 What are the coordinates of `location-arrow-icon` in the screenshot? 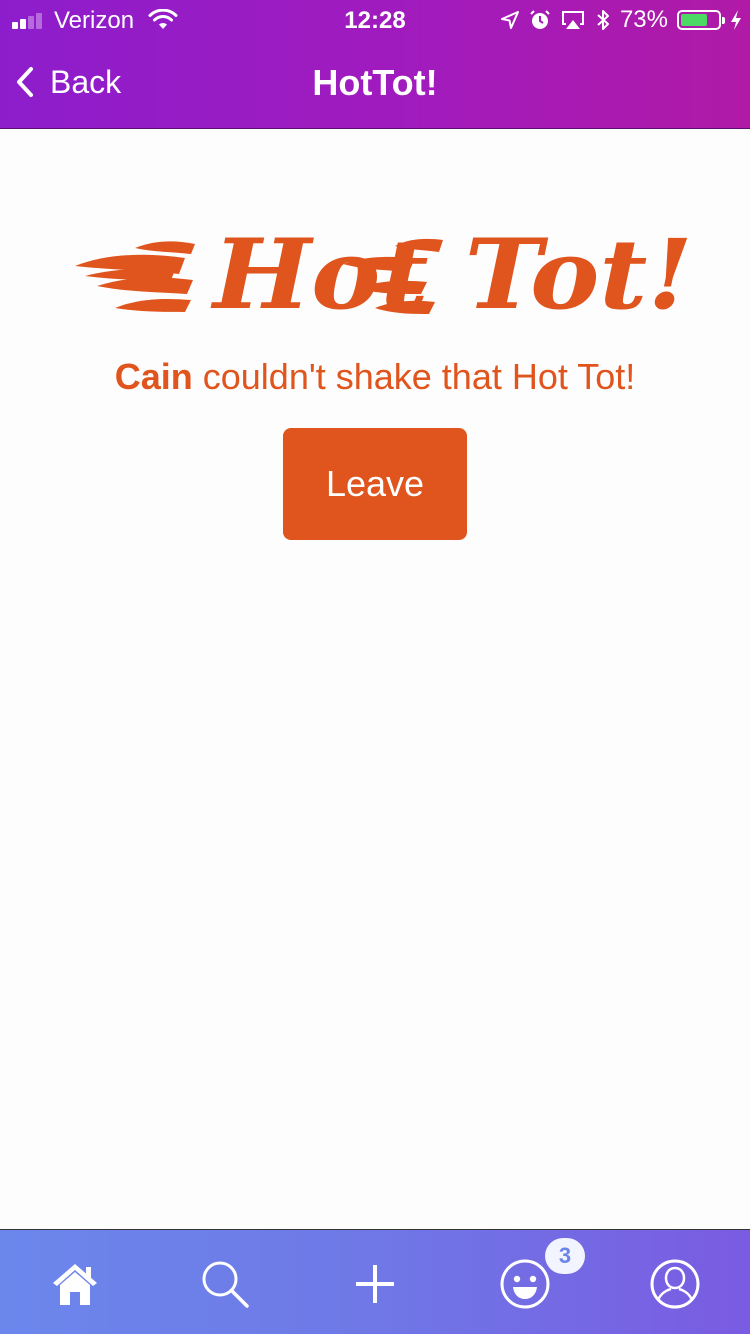 It's located at (509, 20).